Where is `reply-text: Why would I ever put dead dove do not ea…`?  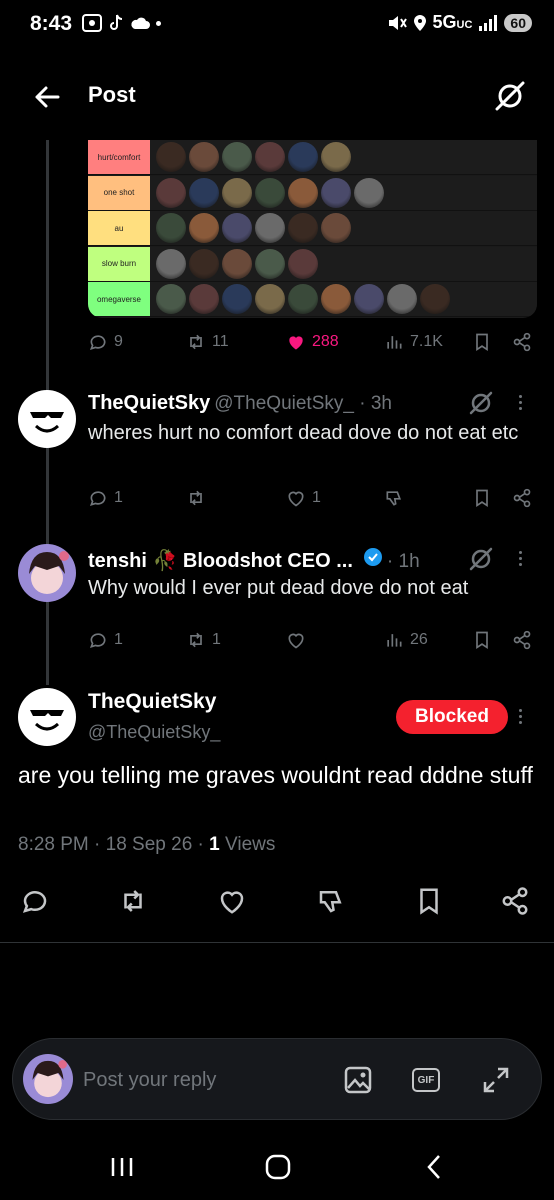
reply-text: Why would I ever put dead dove do not ea… is located at coordinates (278, 588).